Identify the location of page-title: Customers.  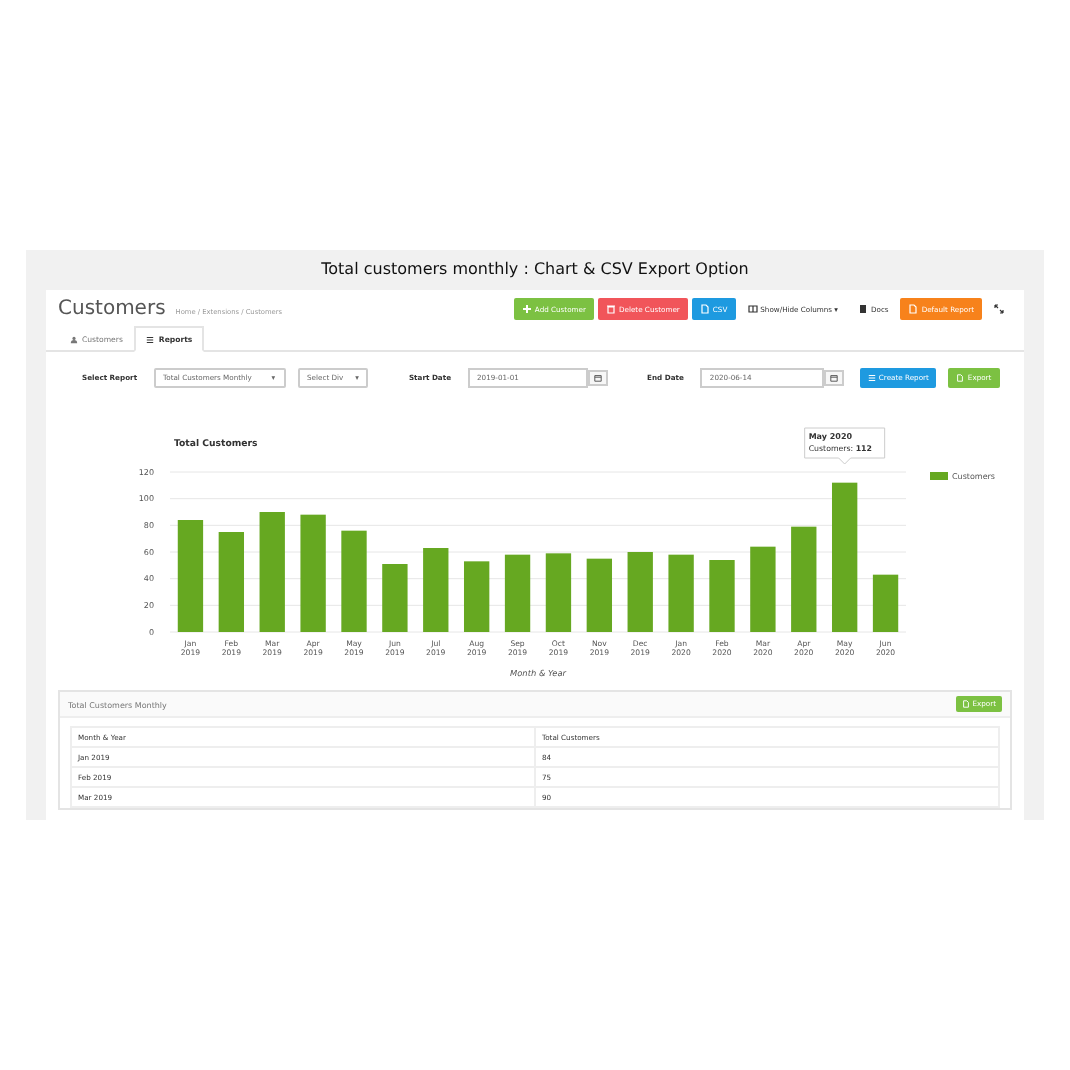
(112, 309).